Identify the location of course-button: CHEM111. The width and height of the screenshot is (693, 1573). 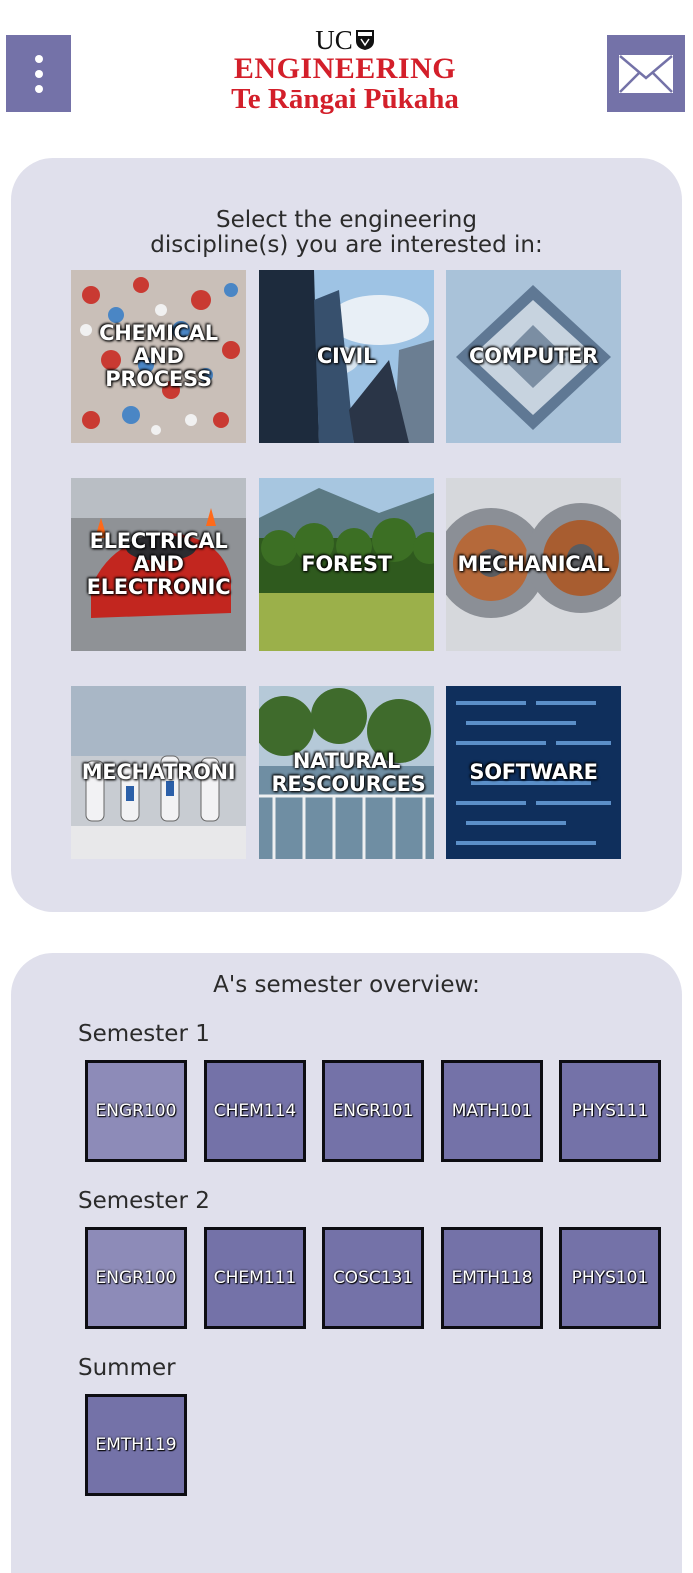
(255, 1278).